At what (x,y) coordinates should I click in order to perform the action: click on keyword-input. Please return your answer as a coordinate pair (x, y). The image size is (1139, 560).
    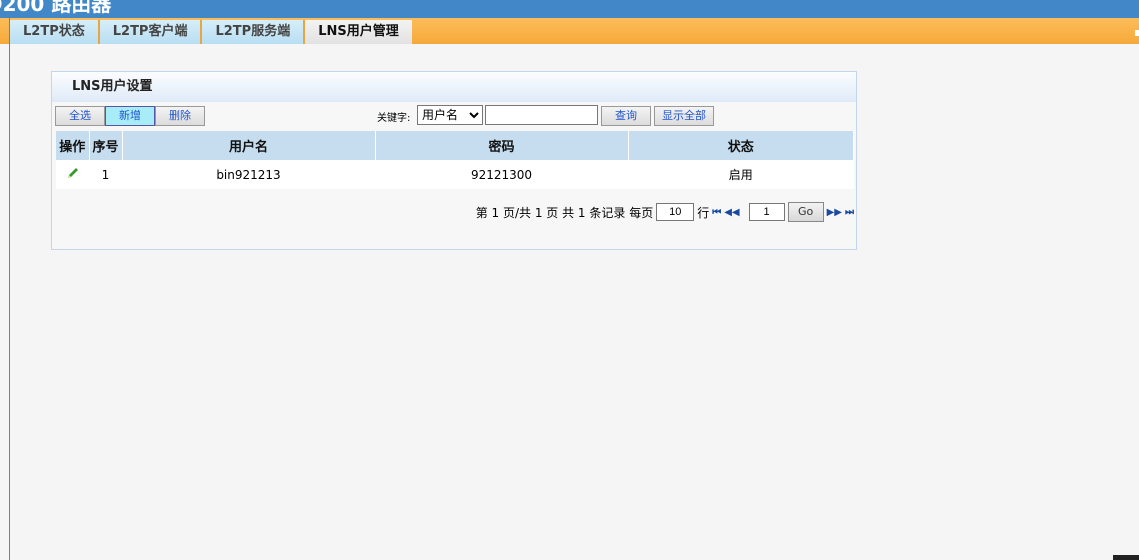
    Looking at the image, I should click on (541, 115).